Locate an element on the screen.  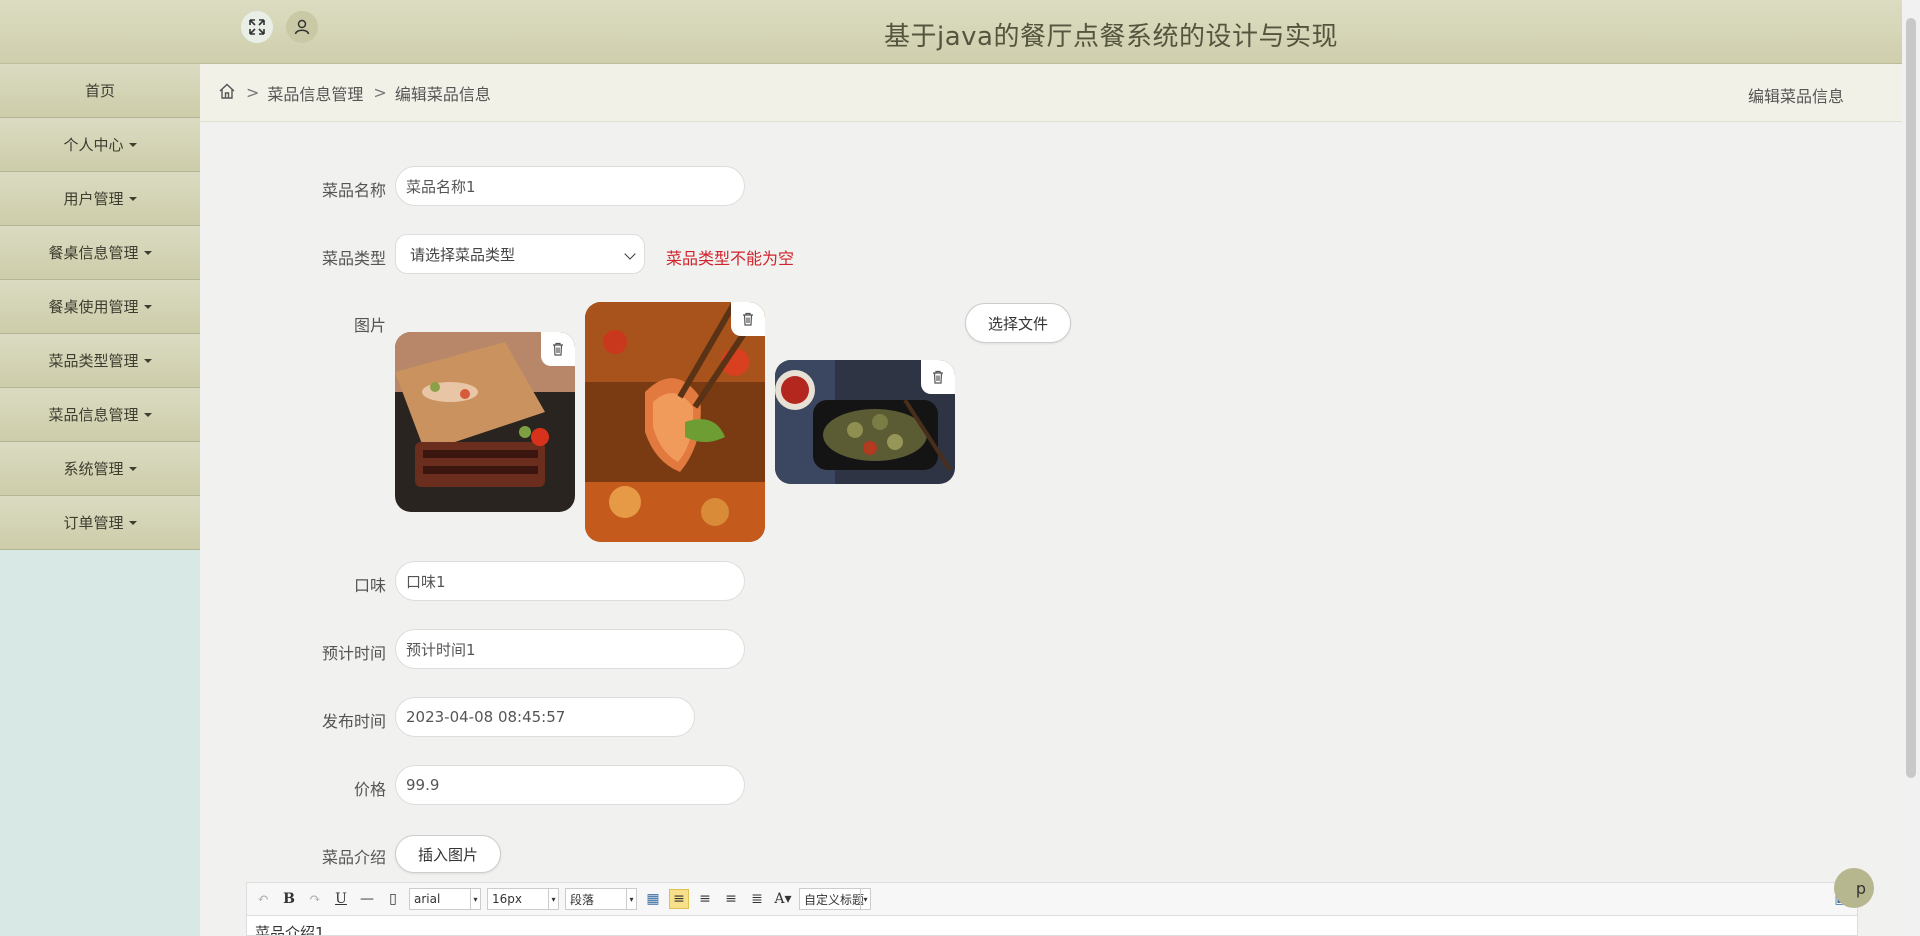
taste-input is located at coordinates (570, 581).